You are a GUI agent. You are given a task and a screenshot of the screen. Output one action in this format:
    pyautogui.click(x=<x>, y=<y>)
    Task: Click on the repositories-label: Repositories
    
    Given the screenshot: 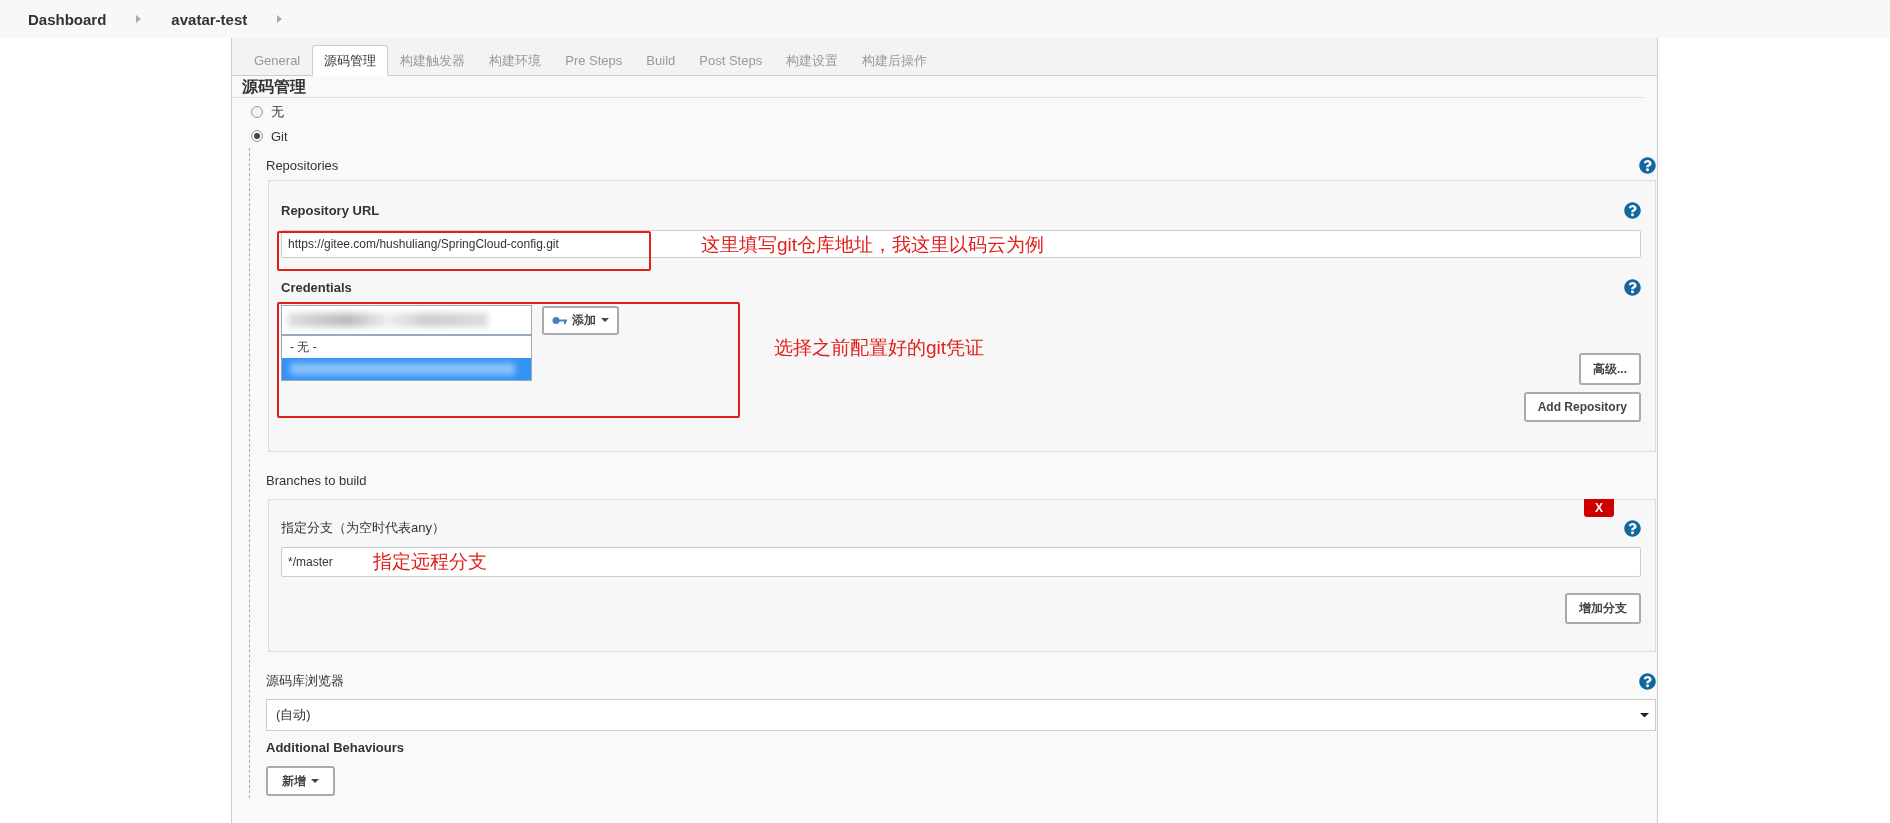 What is the action you would take?
    pyautogui.click(x=302, y=165)
    